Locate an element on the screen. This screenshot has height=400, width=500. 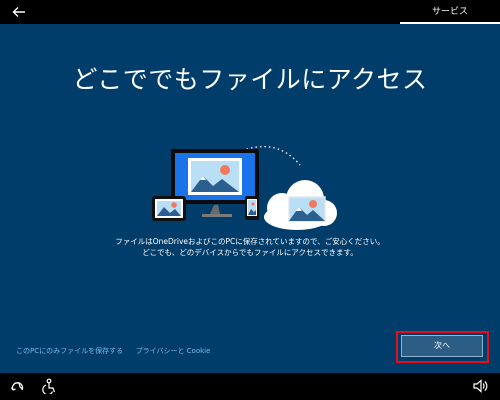
top-bar: サービス is located at coordinates (250, 12).